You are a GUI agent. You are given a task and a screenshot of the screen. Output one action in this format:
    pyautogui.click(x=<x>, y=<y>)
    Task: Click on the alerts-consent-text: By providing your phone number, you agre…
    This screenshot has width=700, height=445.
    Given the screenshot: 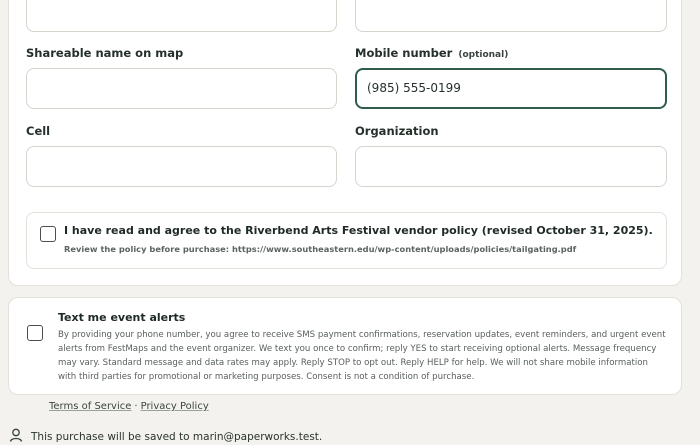 What is the action you would take?
    pyautogui.click(x=362, y=356)
    